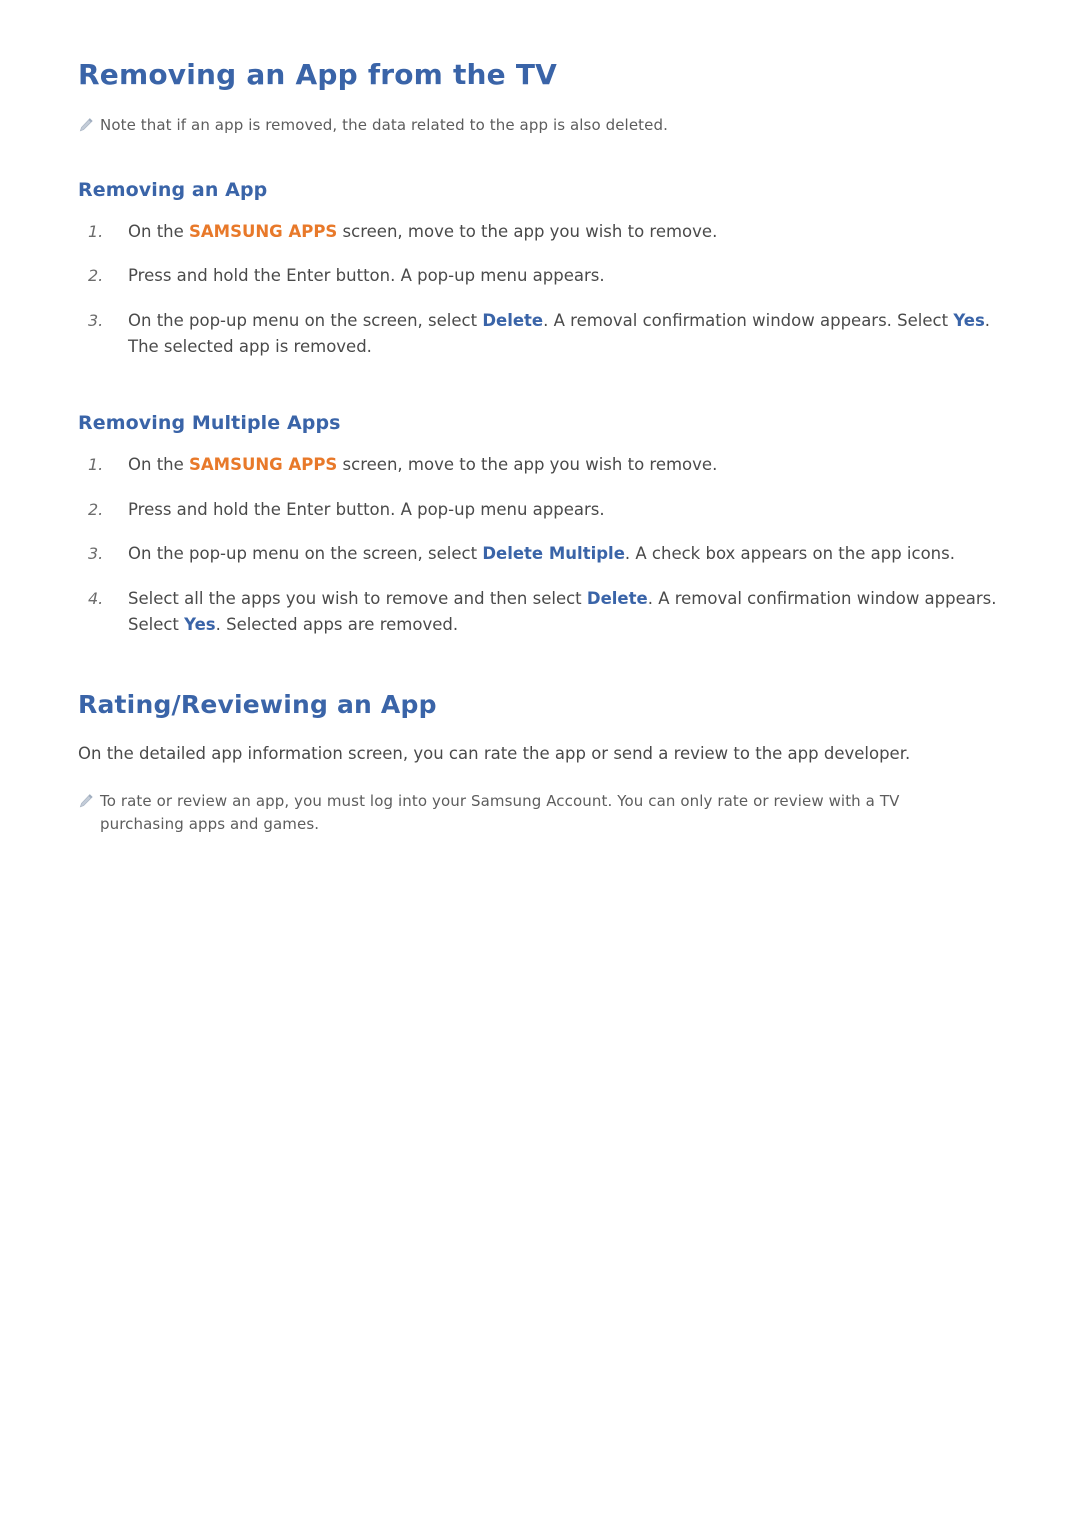 The height and width of the screenshot is (1527, 1080). What do you see at coordinates (209, 423) in the screenshot?
I see `section-heading-removing-multiple-apps: Removing Multiple Apps` at bounding box center [209, 423].